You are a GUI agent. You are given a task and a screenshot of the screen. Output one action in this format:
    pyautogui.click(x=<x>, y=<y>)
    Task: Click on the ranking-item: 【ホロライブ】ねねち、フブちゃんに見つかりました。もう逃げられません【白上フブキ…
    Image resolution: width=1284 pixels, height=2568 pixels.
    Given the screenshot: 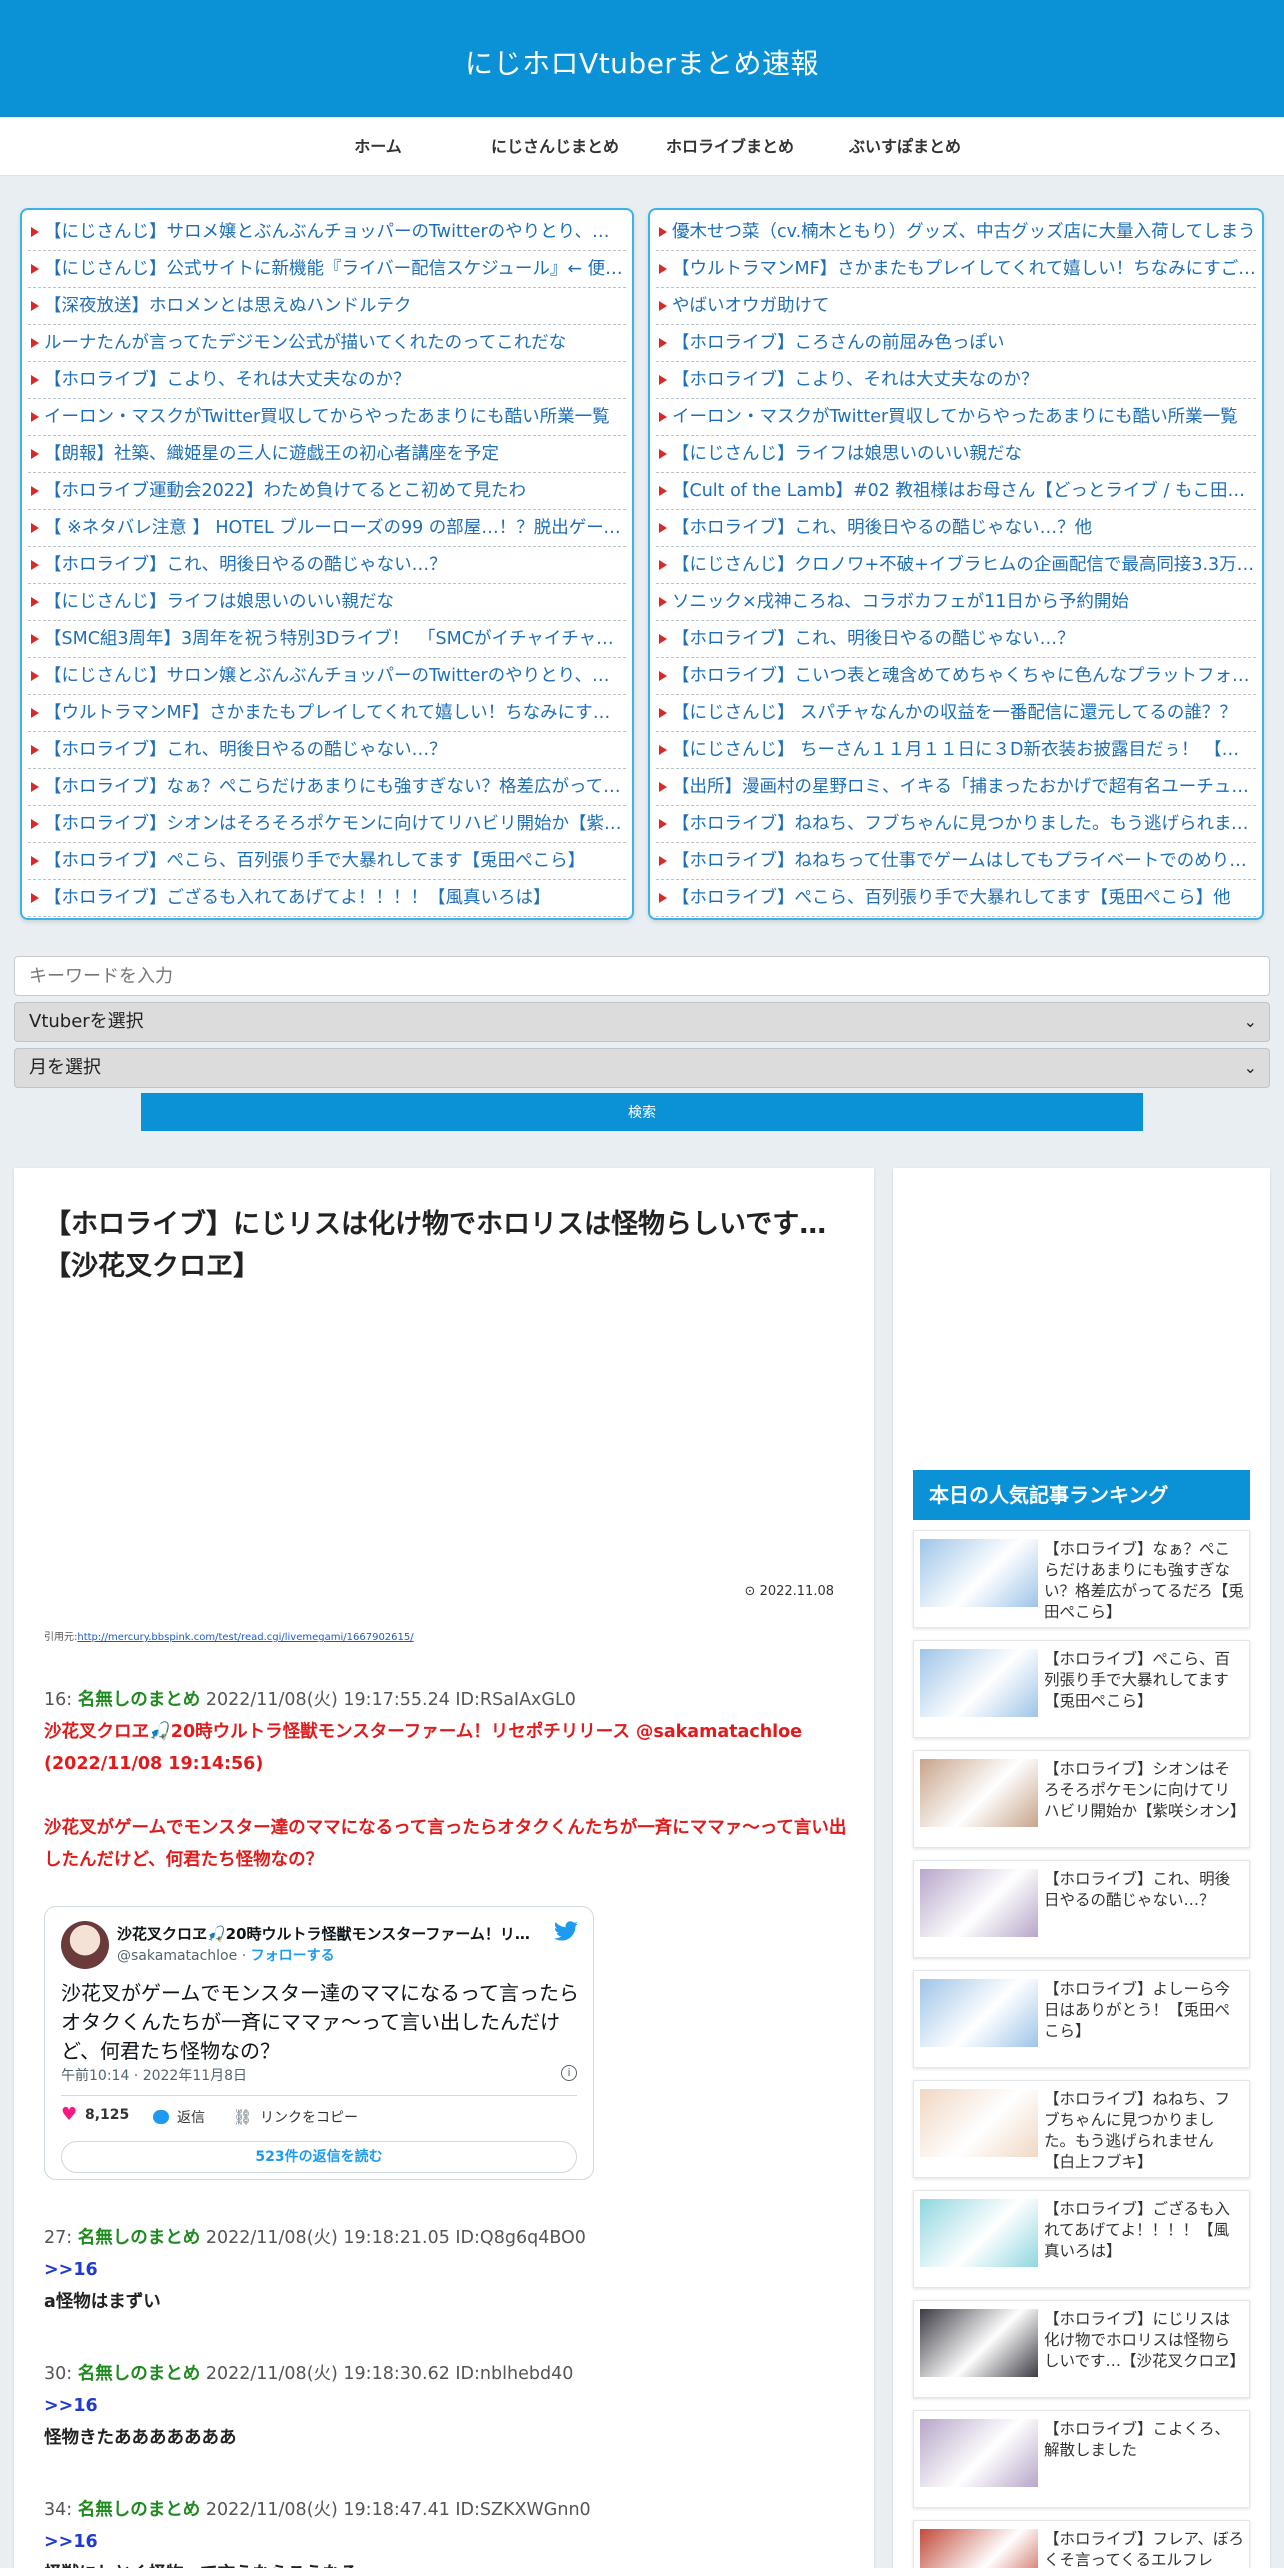 What is the action you would take?
    pyautogui.click(x=1081, y=2129)
    